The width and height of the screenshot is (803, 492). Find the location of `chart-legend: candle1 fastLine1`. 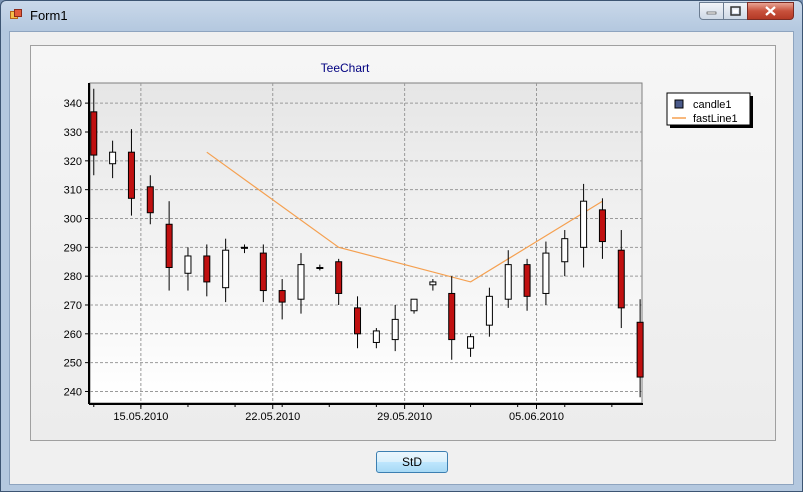

chart-legend: candle1 fastLine1 is located at coordinates (709, 110).